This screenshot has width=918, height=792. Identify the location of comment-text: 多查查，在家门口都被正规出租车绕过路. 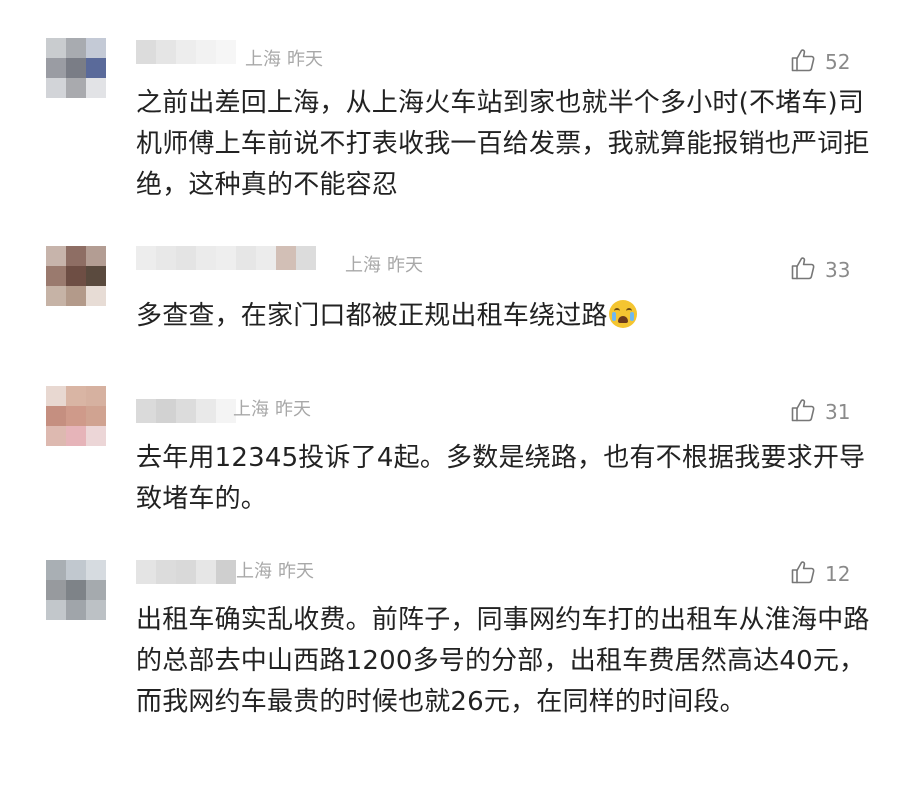
(506, 316).